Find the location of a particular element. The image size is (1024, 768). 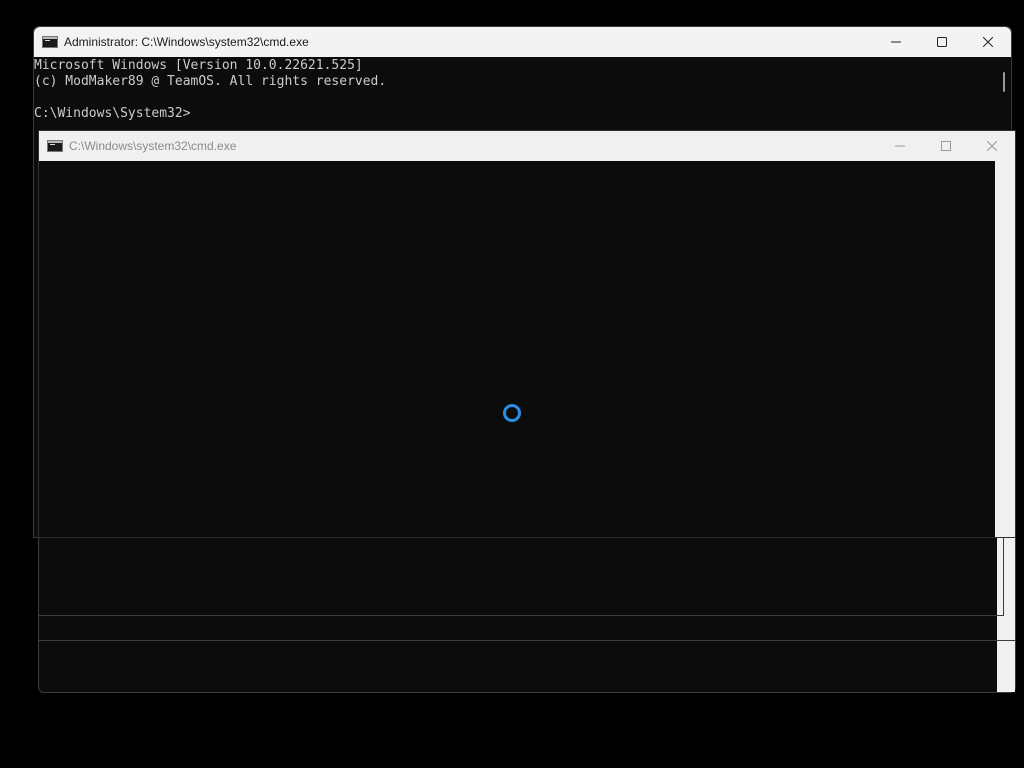

window-title: C:\Windows\system32\cmd.exe is located at coordinates (153, 146).